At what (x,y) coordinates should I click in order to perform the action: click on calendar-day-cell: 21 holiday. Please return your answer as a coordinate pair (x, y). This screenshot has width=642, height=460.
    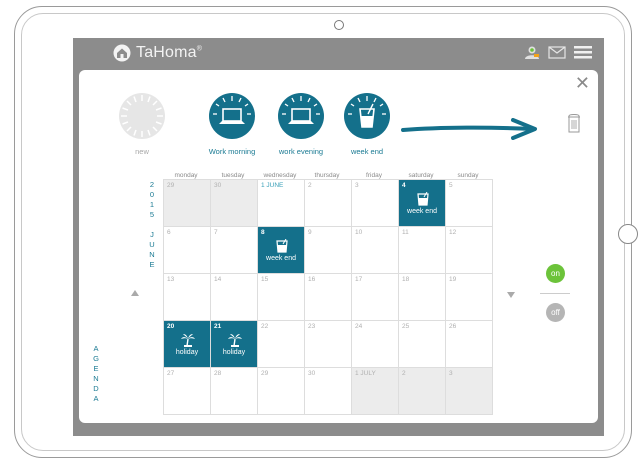
    Looking at the image, I should click on (234, 344).